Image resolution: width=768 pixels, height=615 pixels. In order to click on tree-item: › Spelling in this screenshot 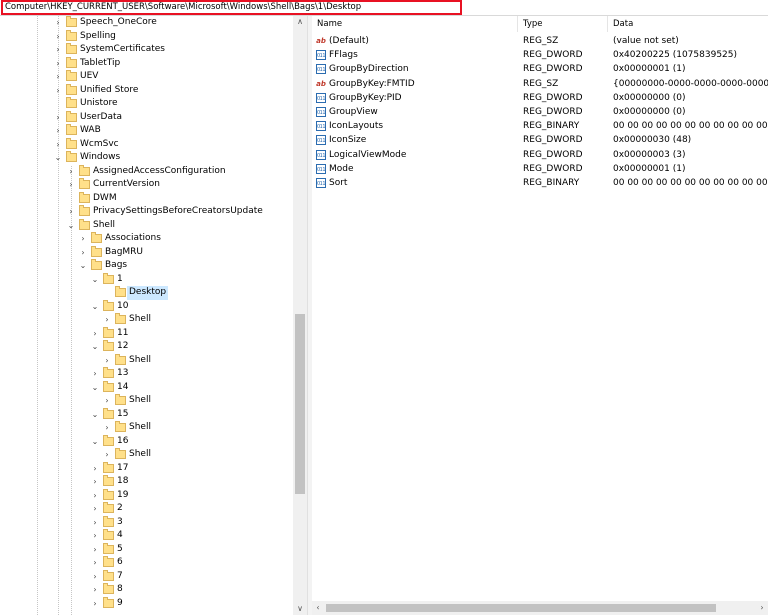, I will do `click(146, 36)`.